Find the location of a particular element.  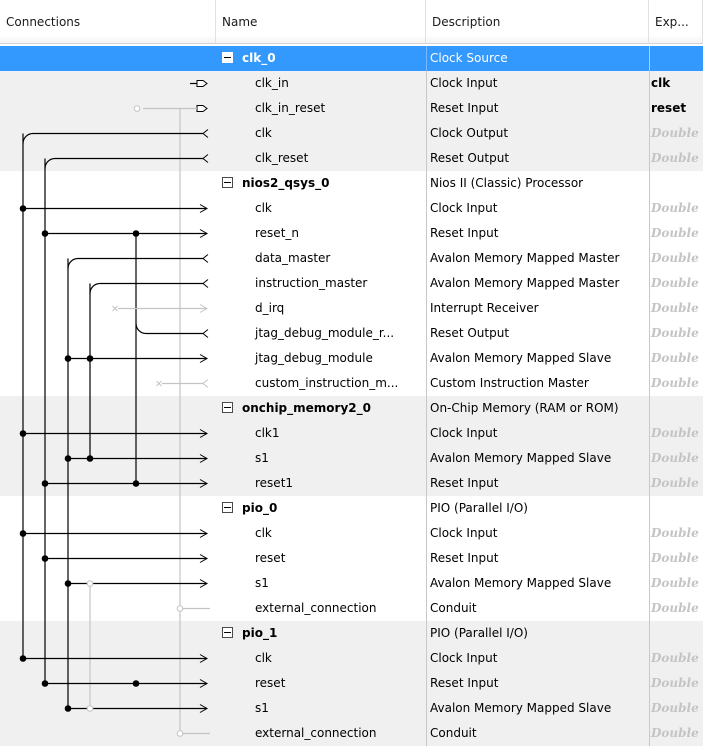

component-name: pio_0 is located at coordinates (260, 508).